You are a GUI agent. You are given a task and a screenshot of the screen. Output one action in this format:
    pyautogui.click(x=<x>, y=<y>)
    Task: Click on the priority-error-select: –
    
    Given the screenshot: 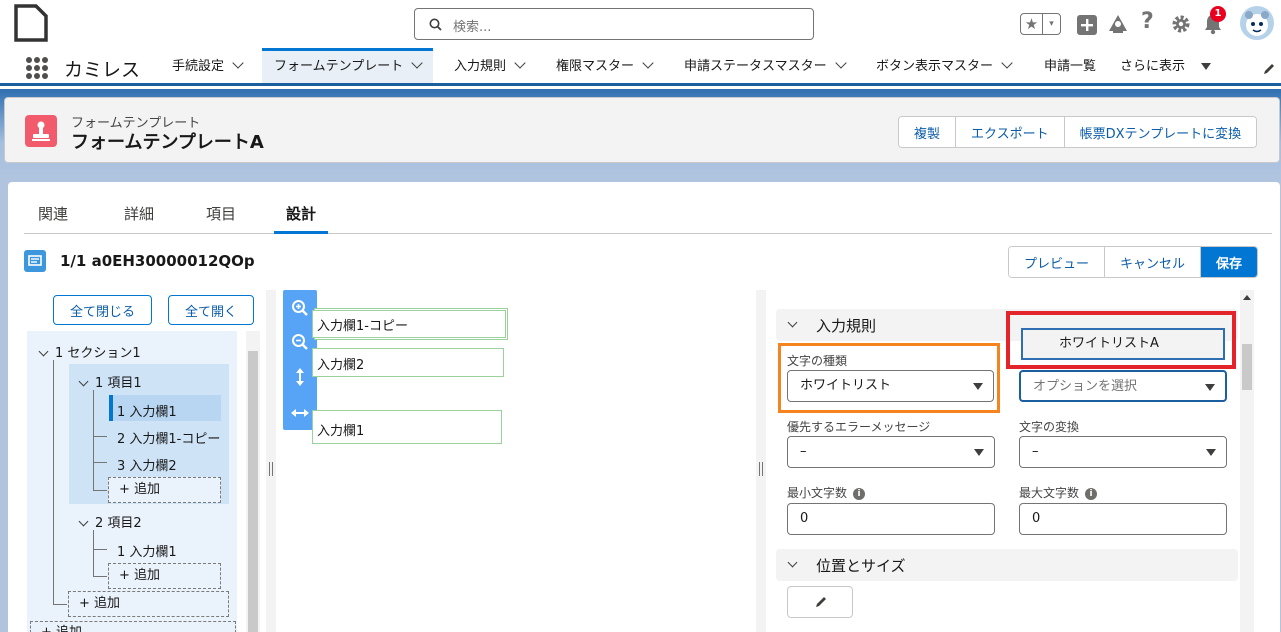 What is the action you would take?
    pyautogui.click(x=891, y=452)
    